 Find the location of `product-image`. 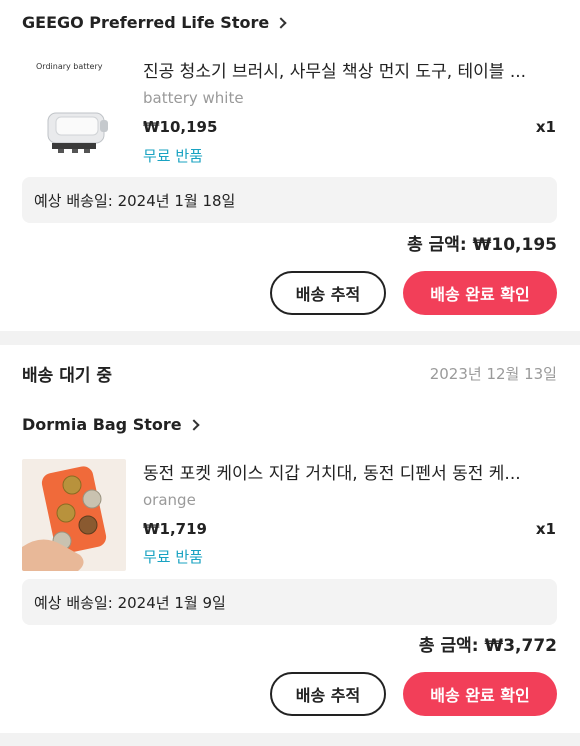

product-image is located at coordinates (74, 515).